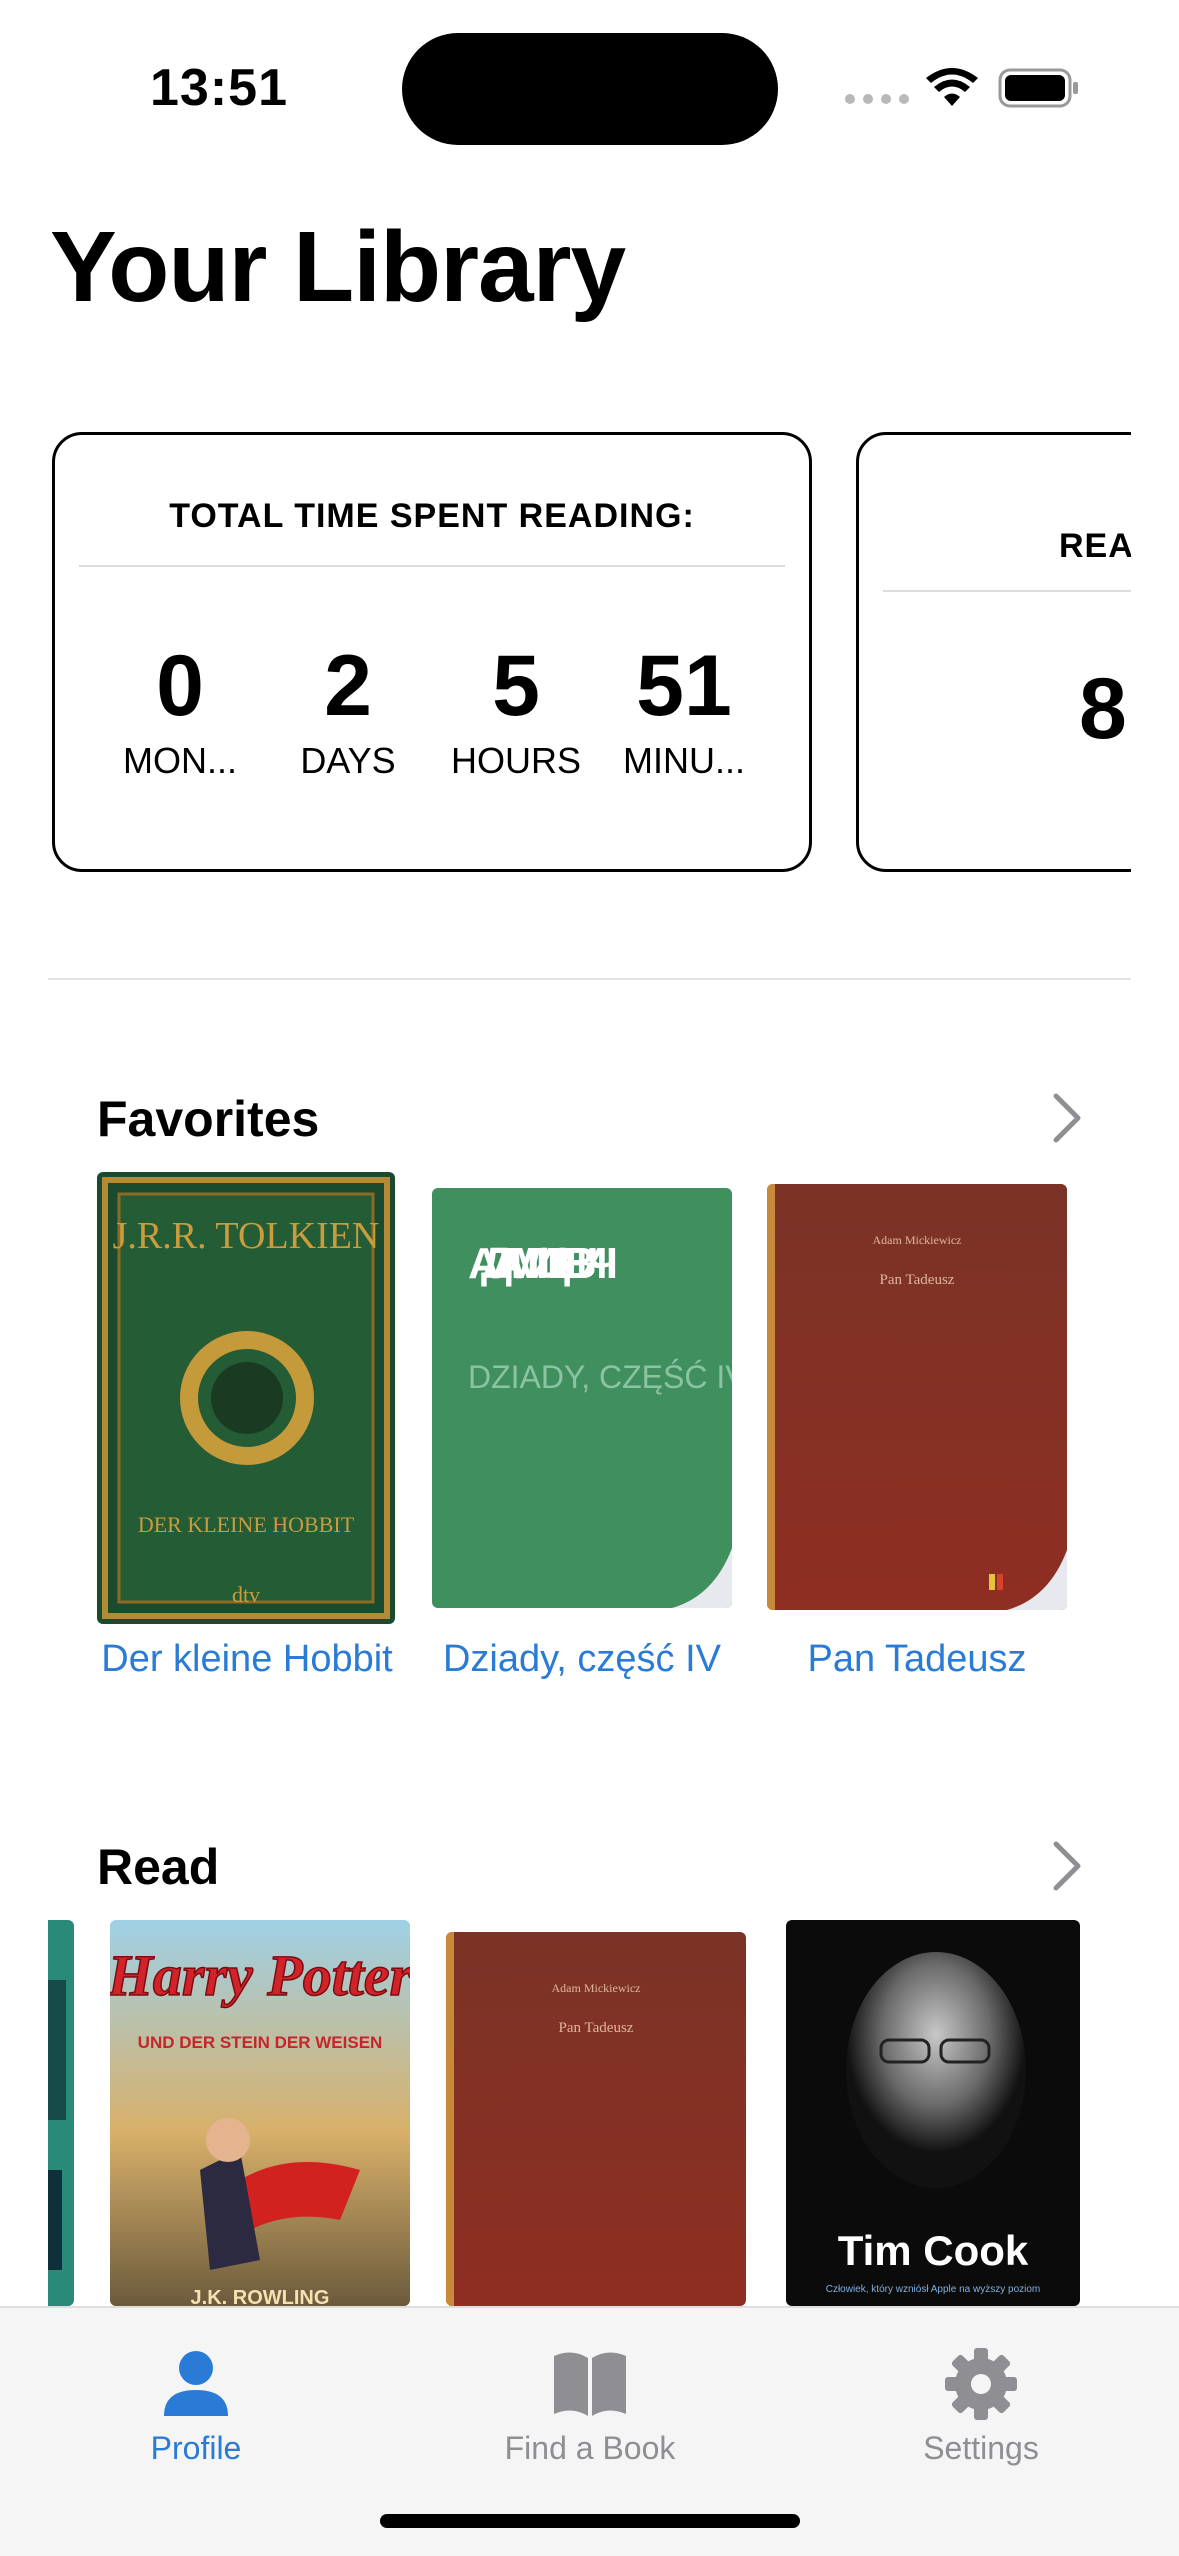 The height and width of the screenshot is (2556, 1179). I want to click on unit-label: DAYS, so click(348, 760).